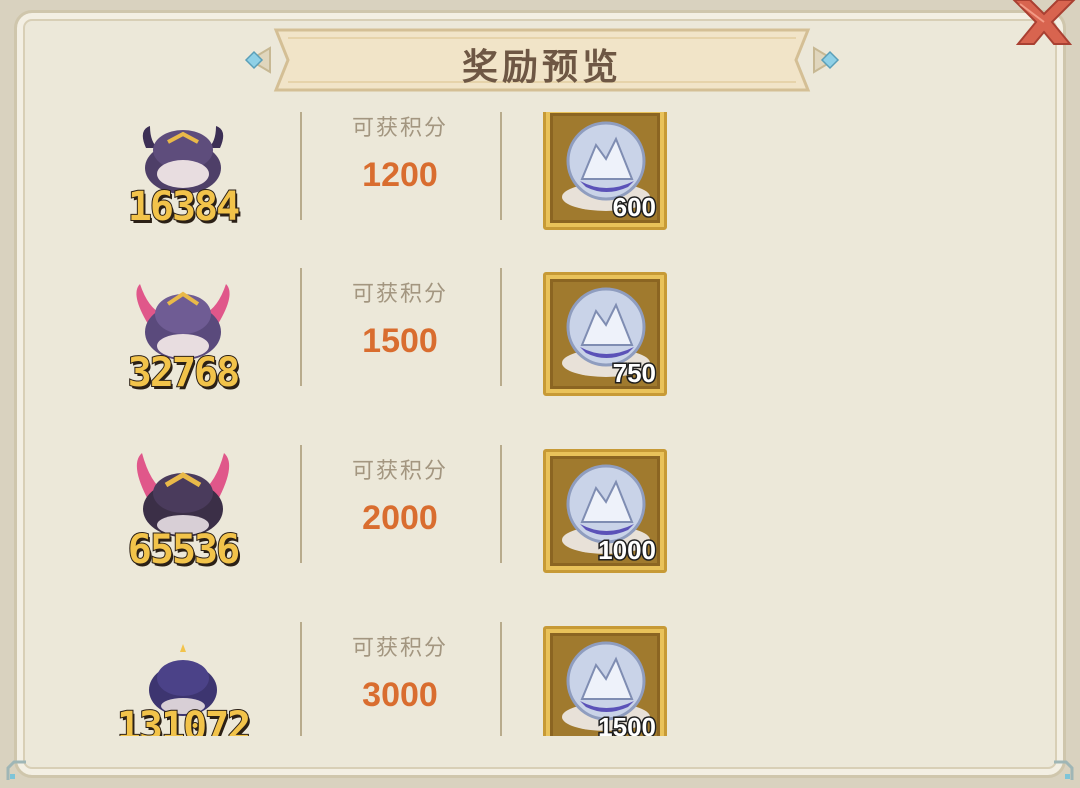 The width and height of the screenshot is (1080, 788). I want to click on monster-avatar: 65536, so click(183, 512).